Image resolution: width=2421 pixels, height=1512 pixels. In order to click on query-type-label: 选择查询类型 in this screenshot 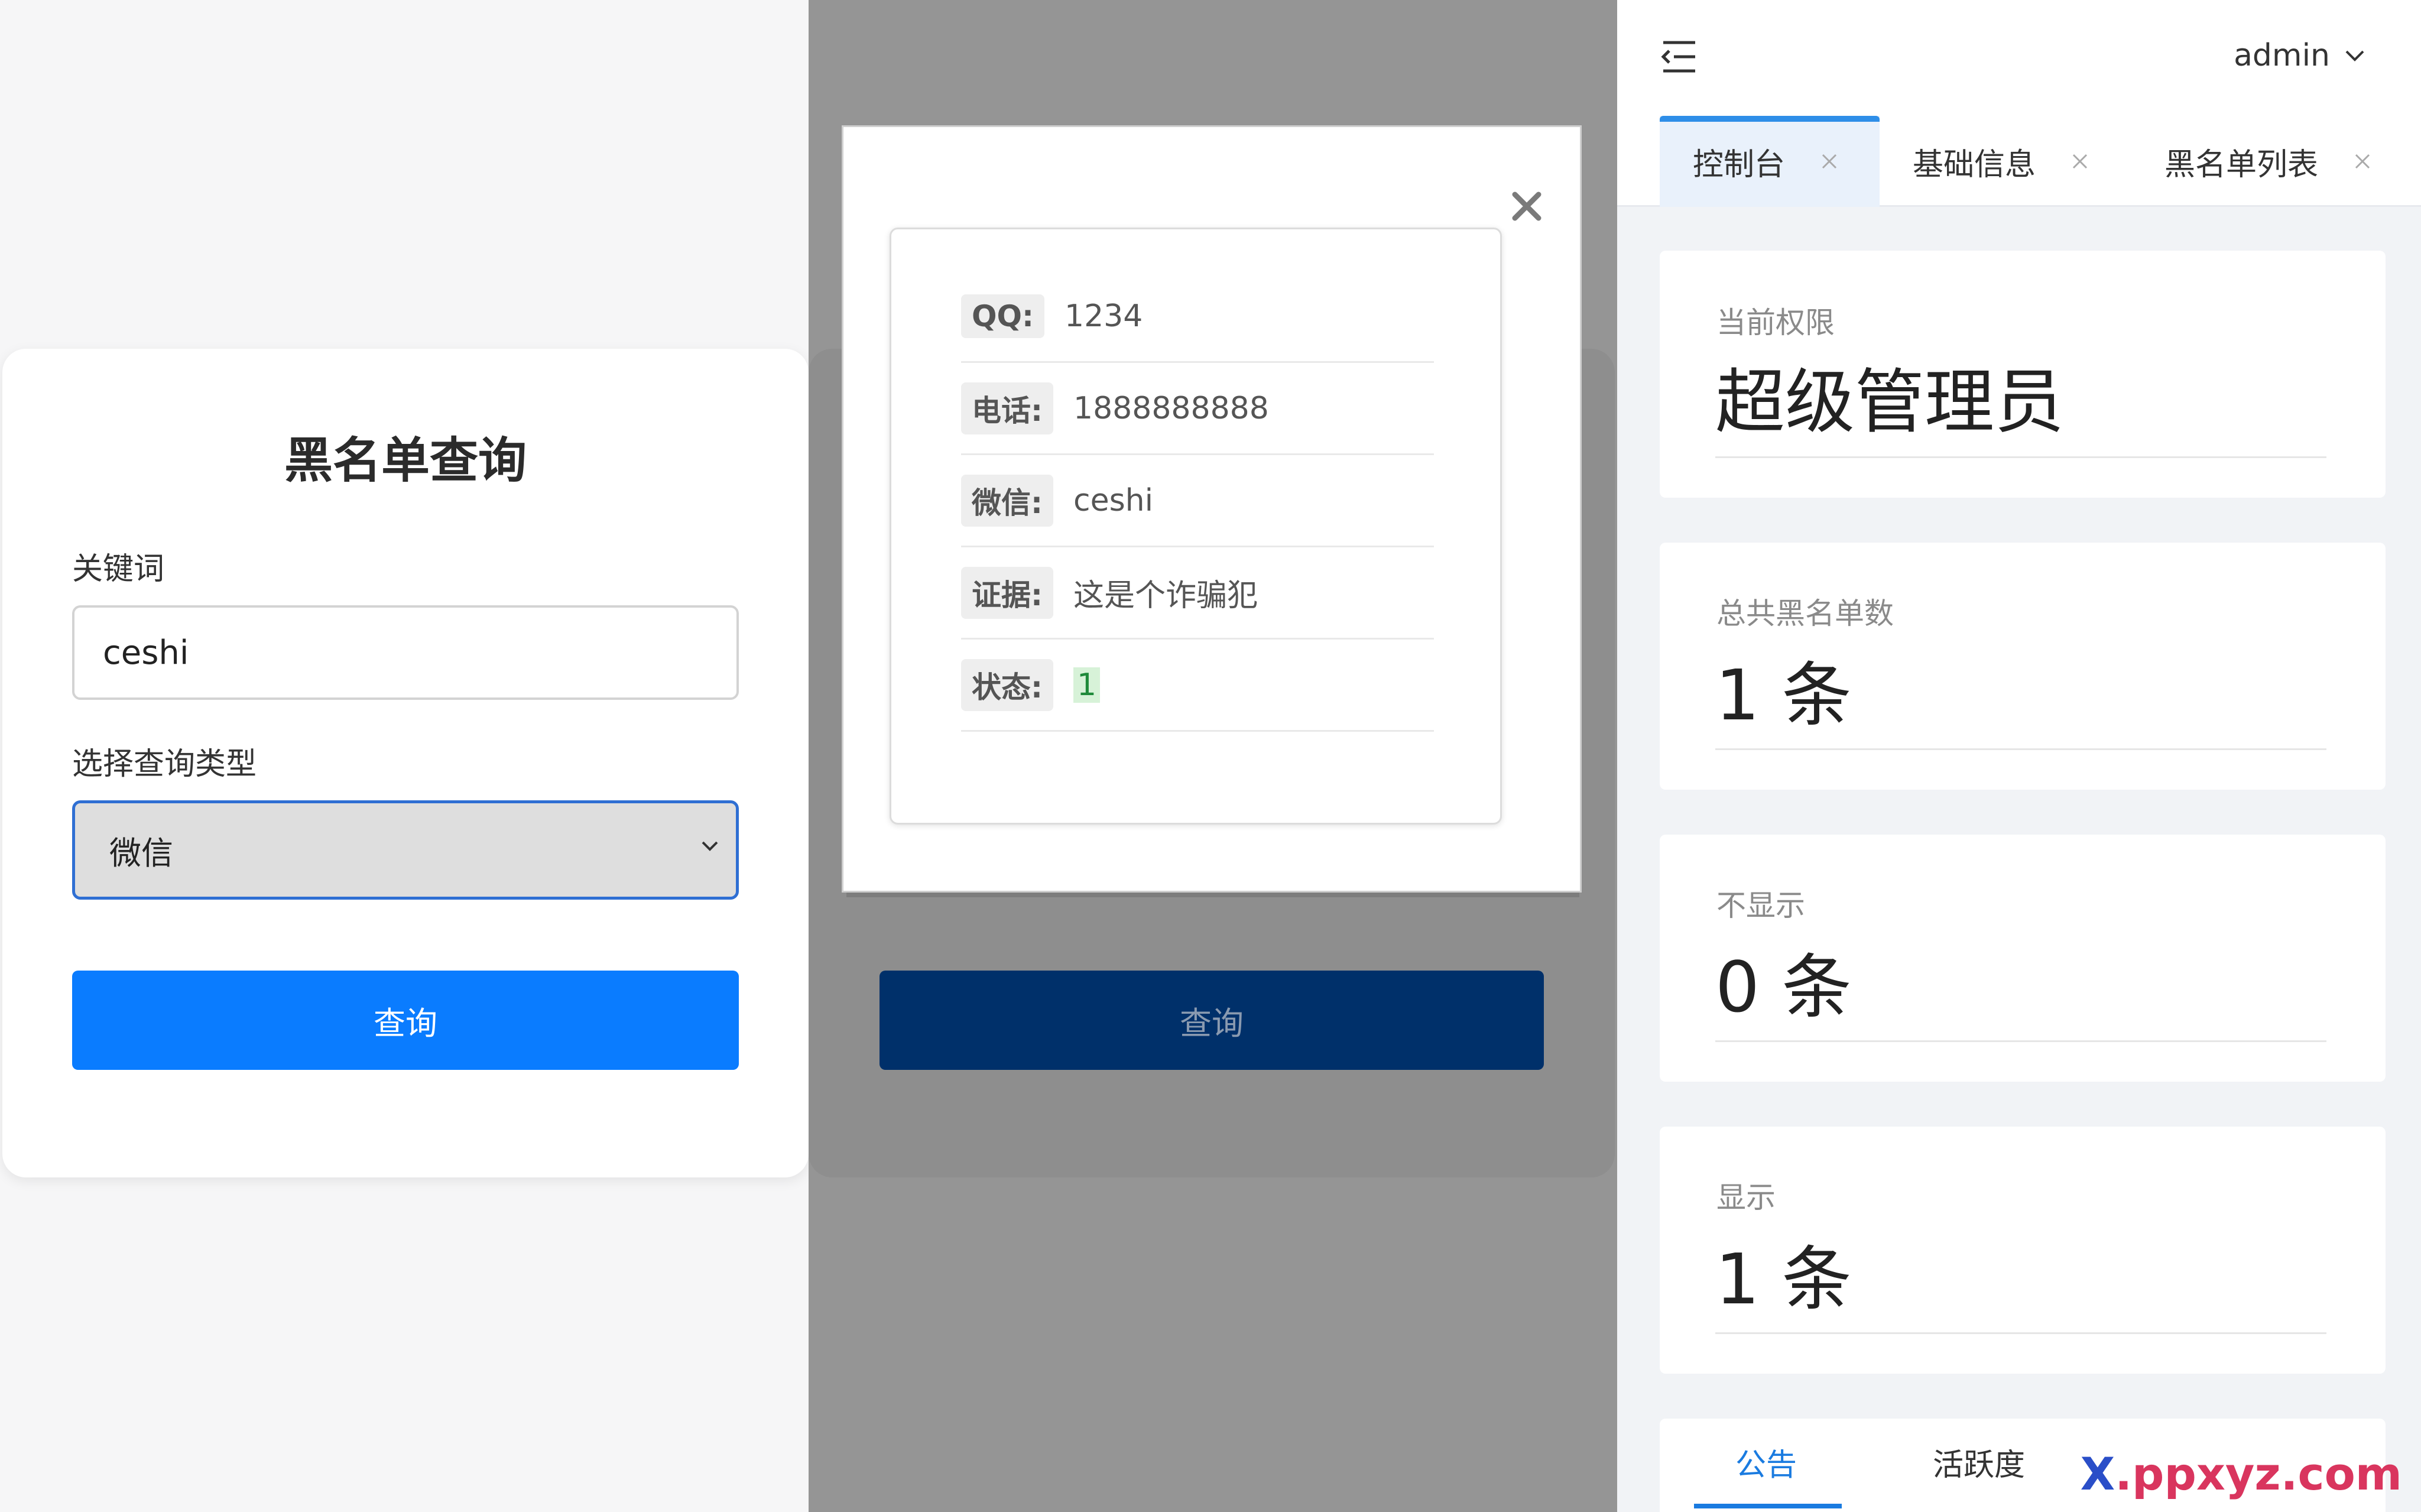, I will do `click(164, 765)`.